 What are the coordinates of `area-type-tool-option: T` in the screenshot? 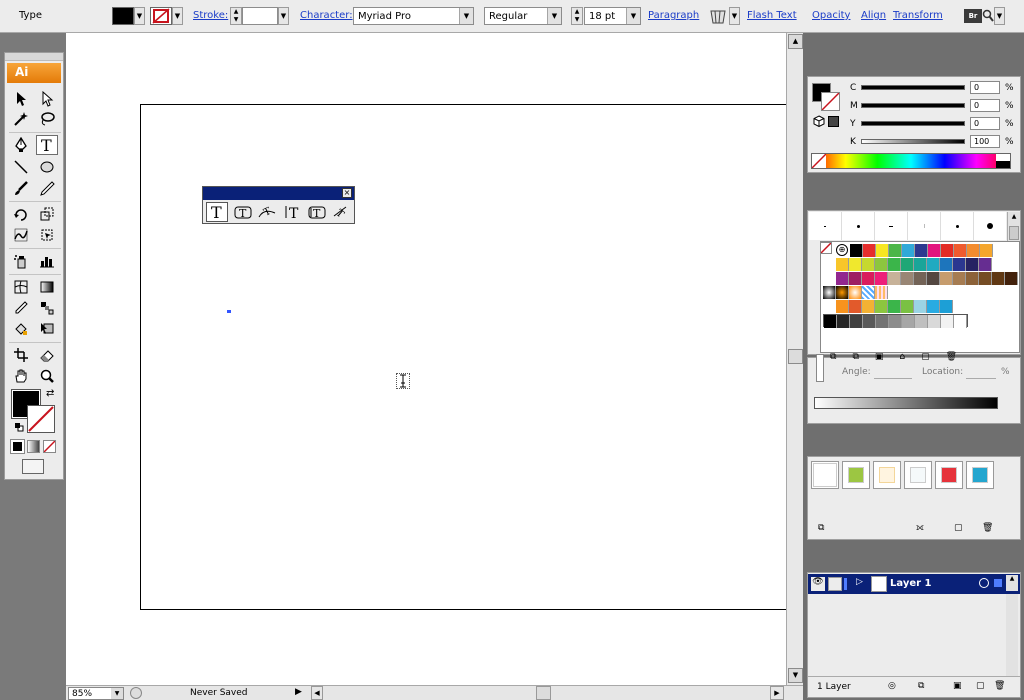 It's located at (243, 212).